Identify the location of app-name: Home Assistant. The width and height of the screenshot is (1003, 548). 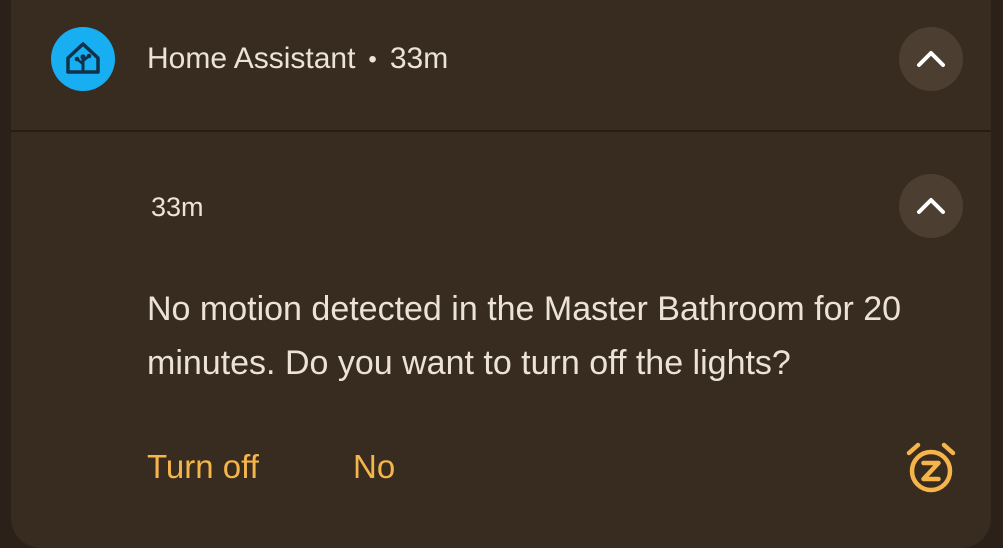
(251, 58).